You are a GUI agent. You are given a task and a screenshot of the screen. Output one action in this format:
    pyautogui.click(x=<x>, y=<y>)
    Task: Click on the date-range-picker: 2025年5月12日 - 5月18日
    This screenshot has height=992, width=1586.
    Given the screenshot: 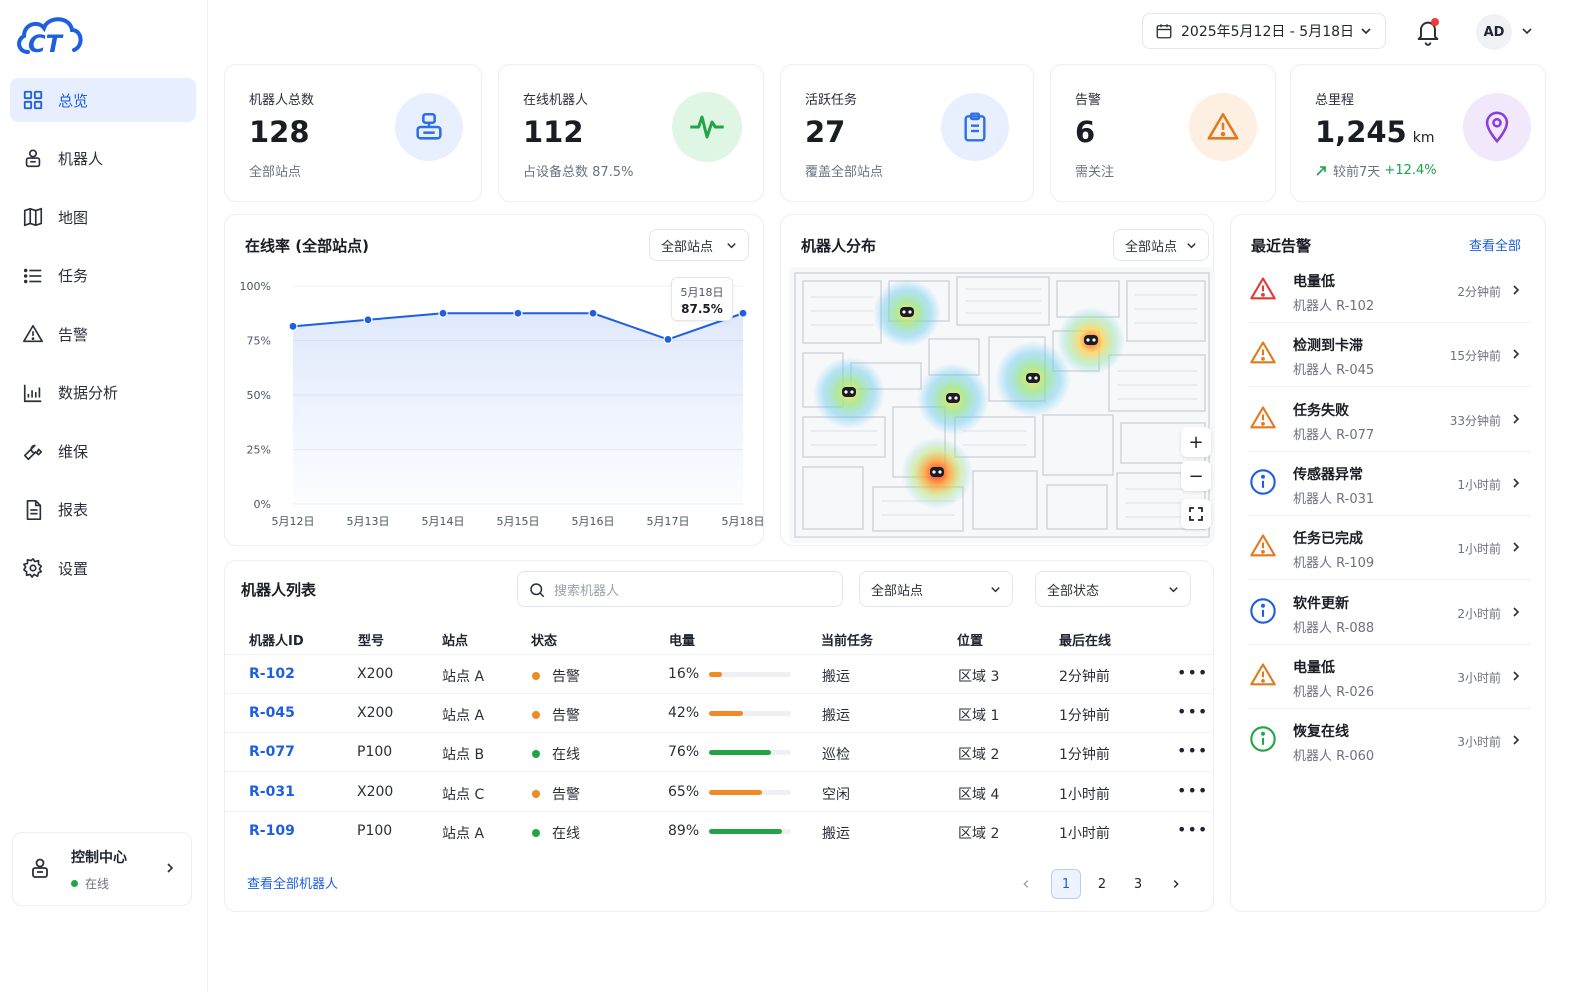 What is the action you would take?
    pyautogui.click(x=1264, y=31)
    